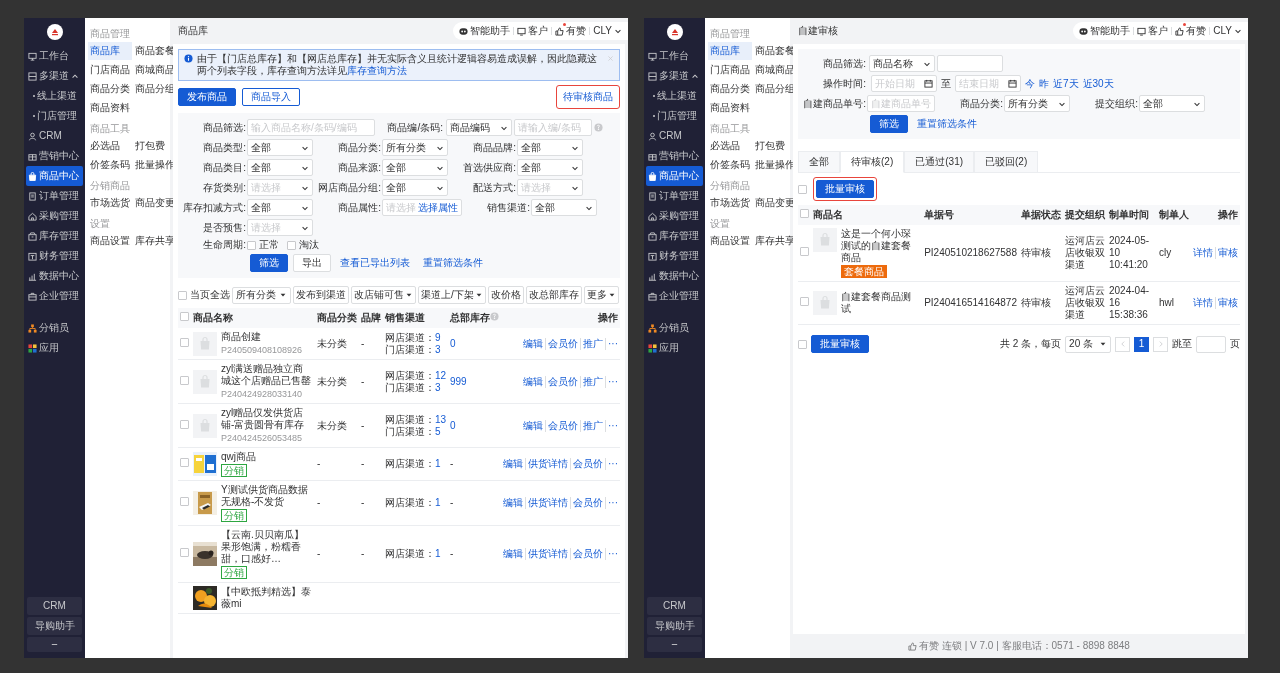  I want to click on shortcut-button: CRM, so click(54, 606).